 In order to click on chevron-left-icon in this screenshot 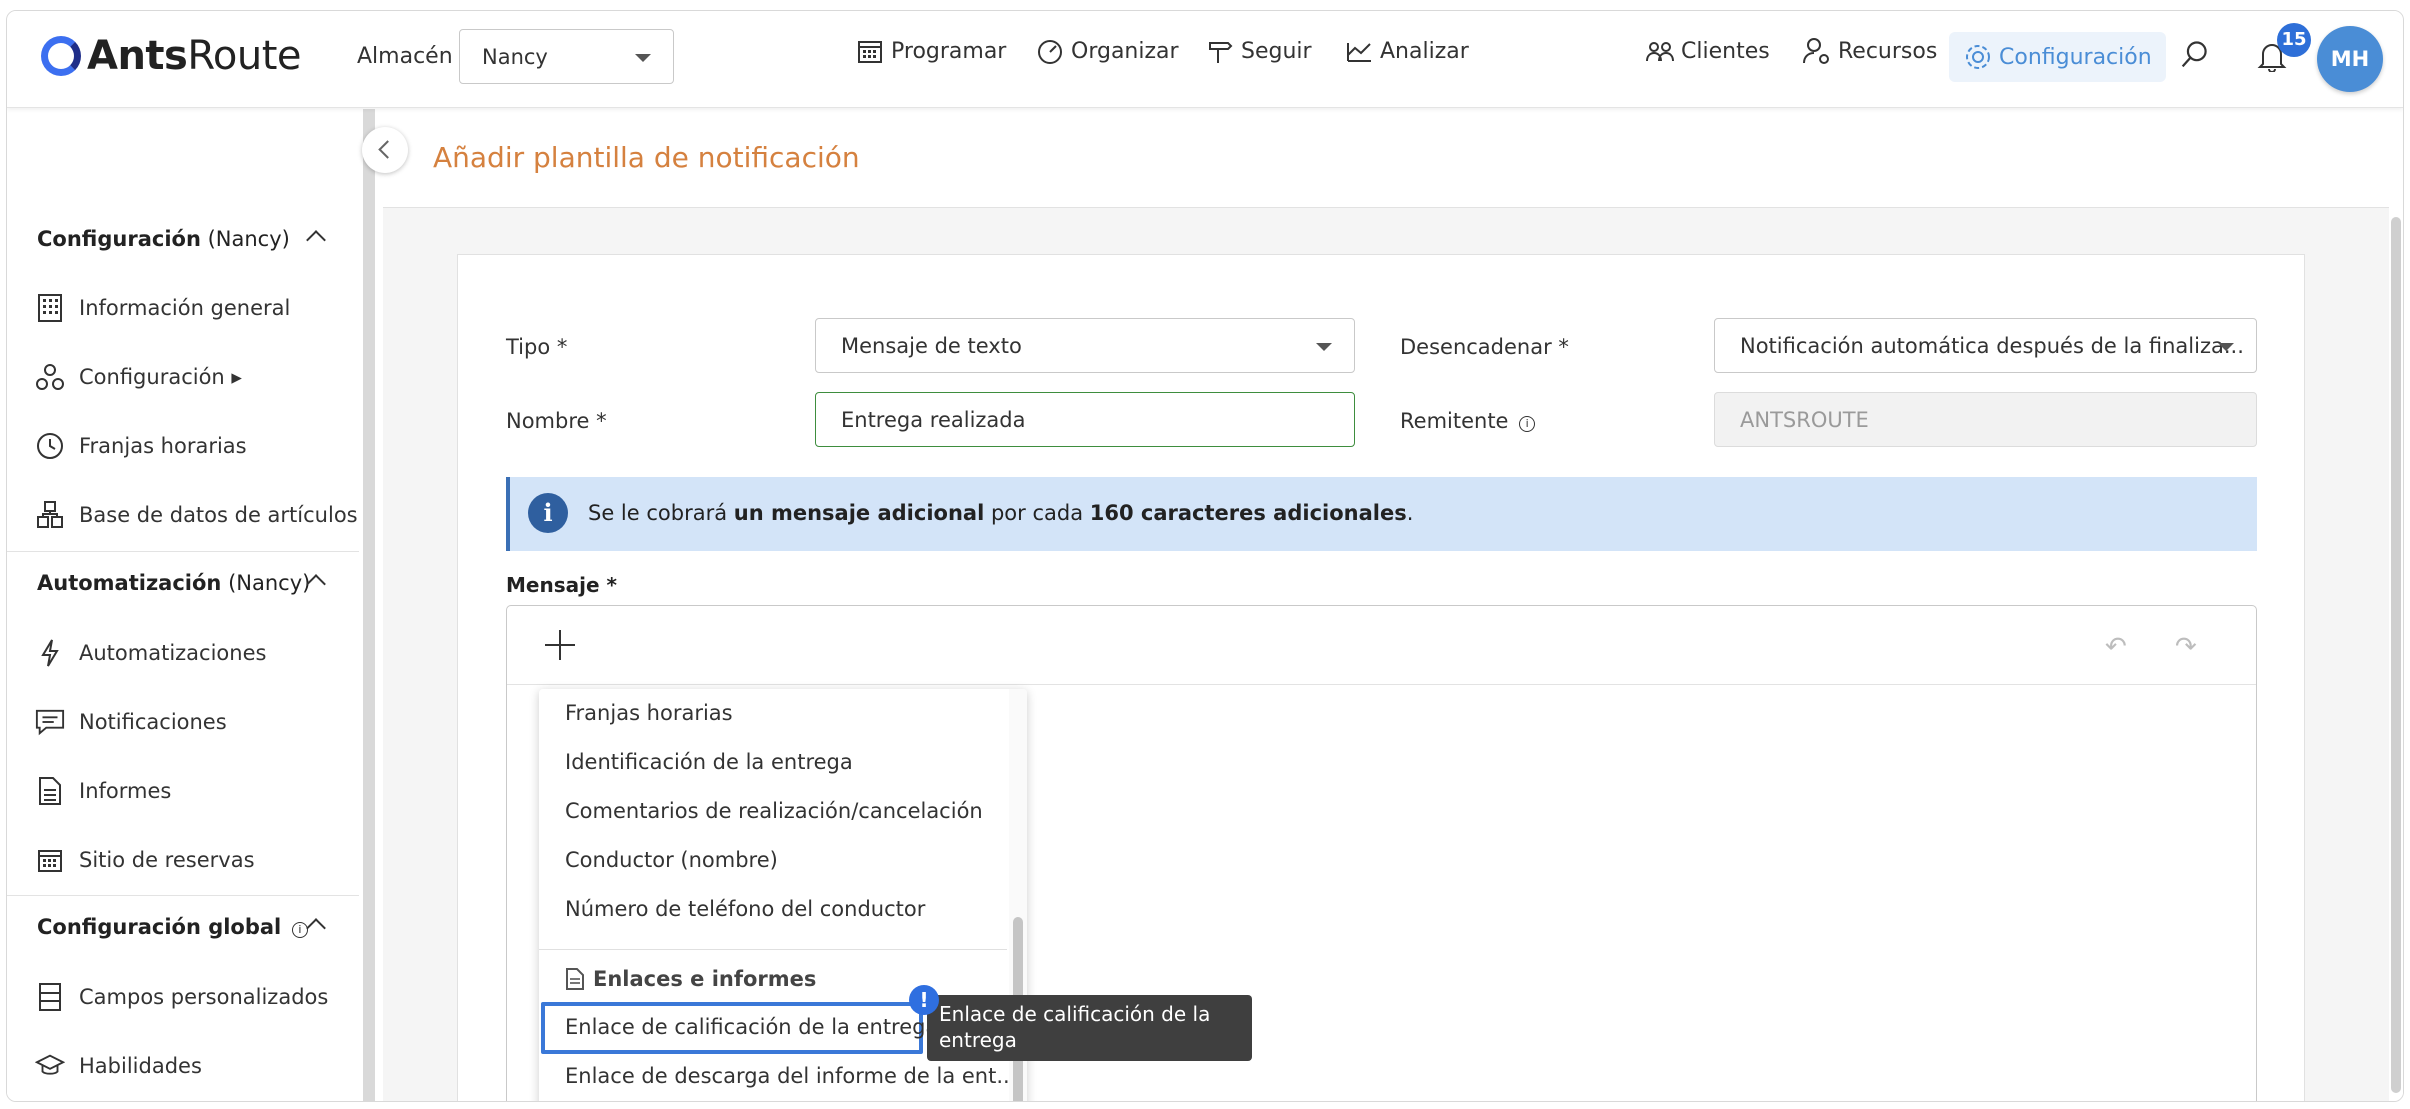, I will do `click(387, 149)`.